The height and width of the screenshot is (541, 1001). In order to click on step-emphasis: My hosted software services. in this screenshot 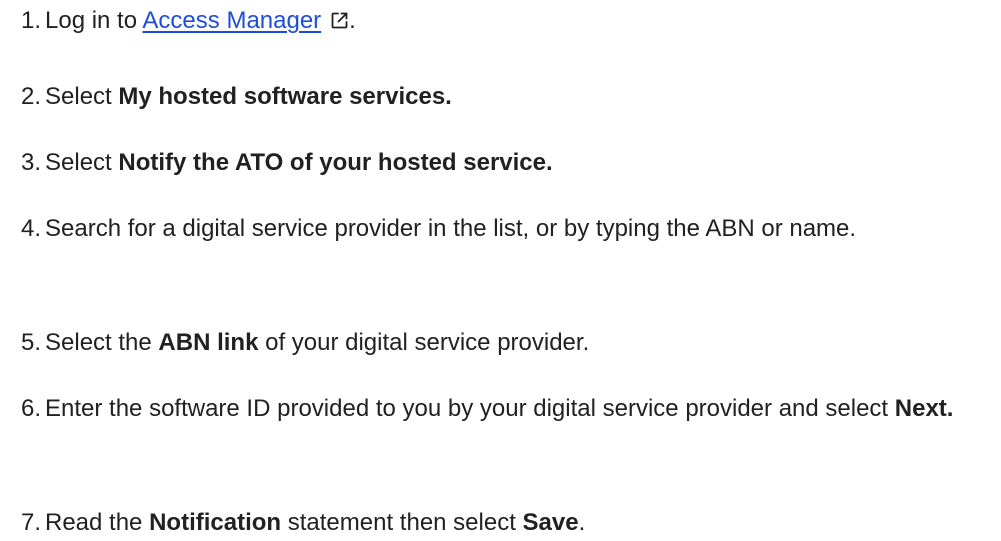, I will do `click(285, 96)`.